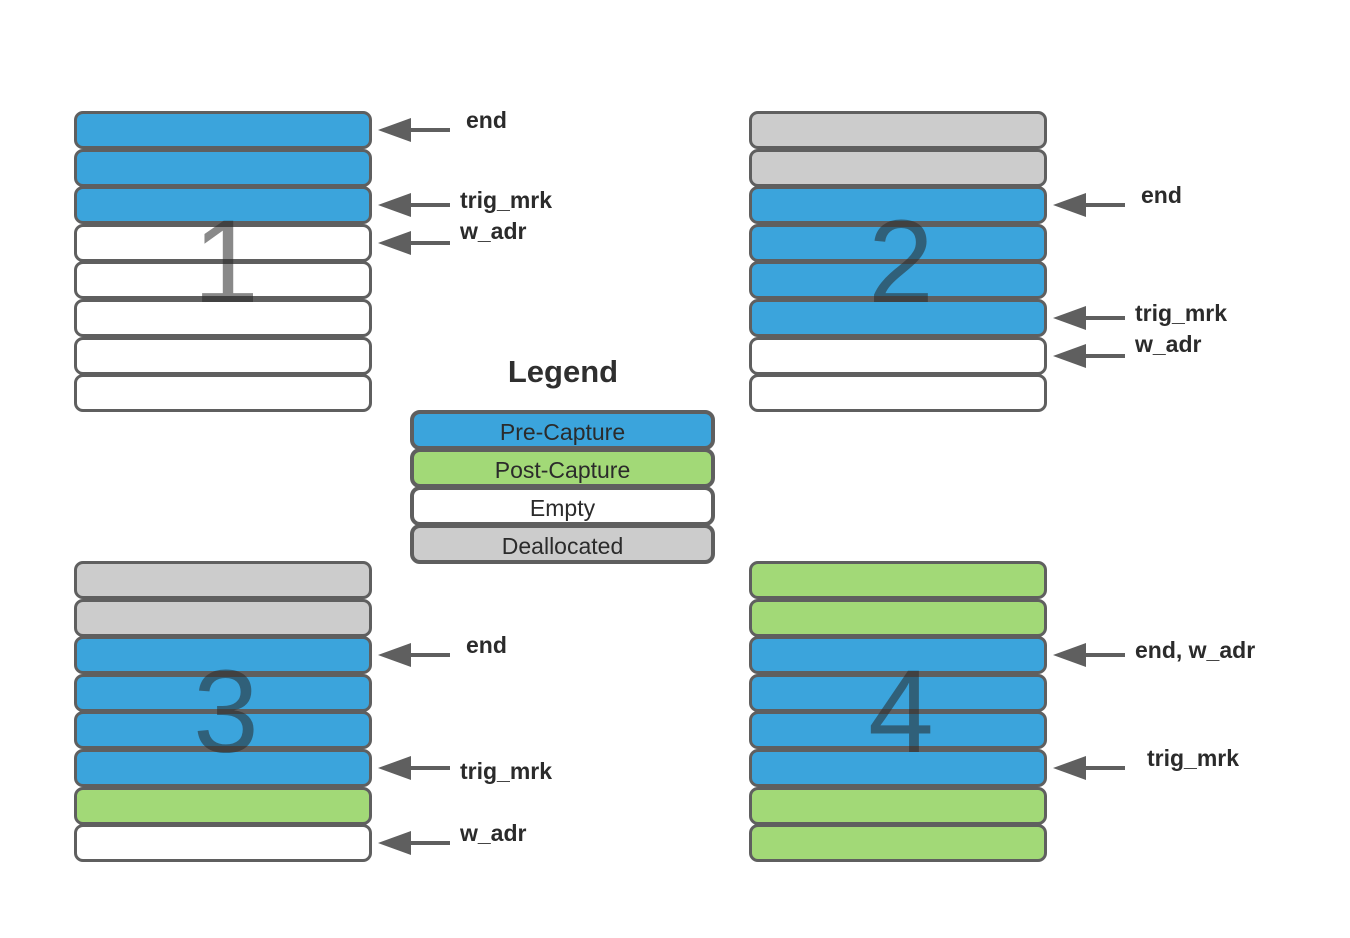 Image resolution: width=1350 pixels, height=938 pixels. What do you see at coordinates (563, 371) in the screenshot?
I see `legend-title: Legend` at bounding box center [563, 371].